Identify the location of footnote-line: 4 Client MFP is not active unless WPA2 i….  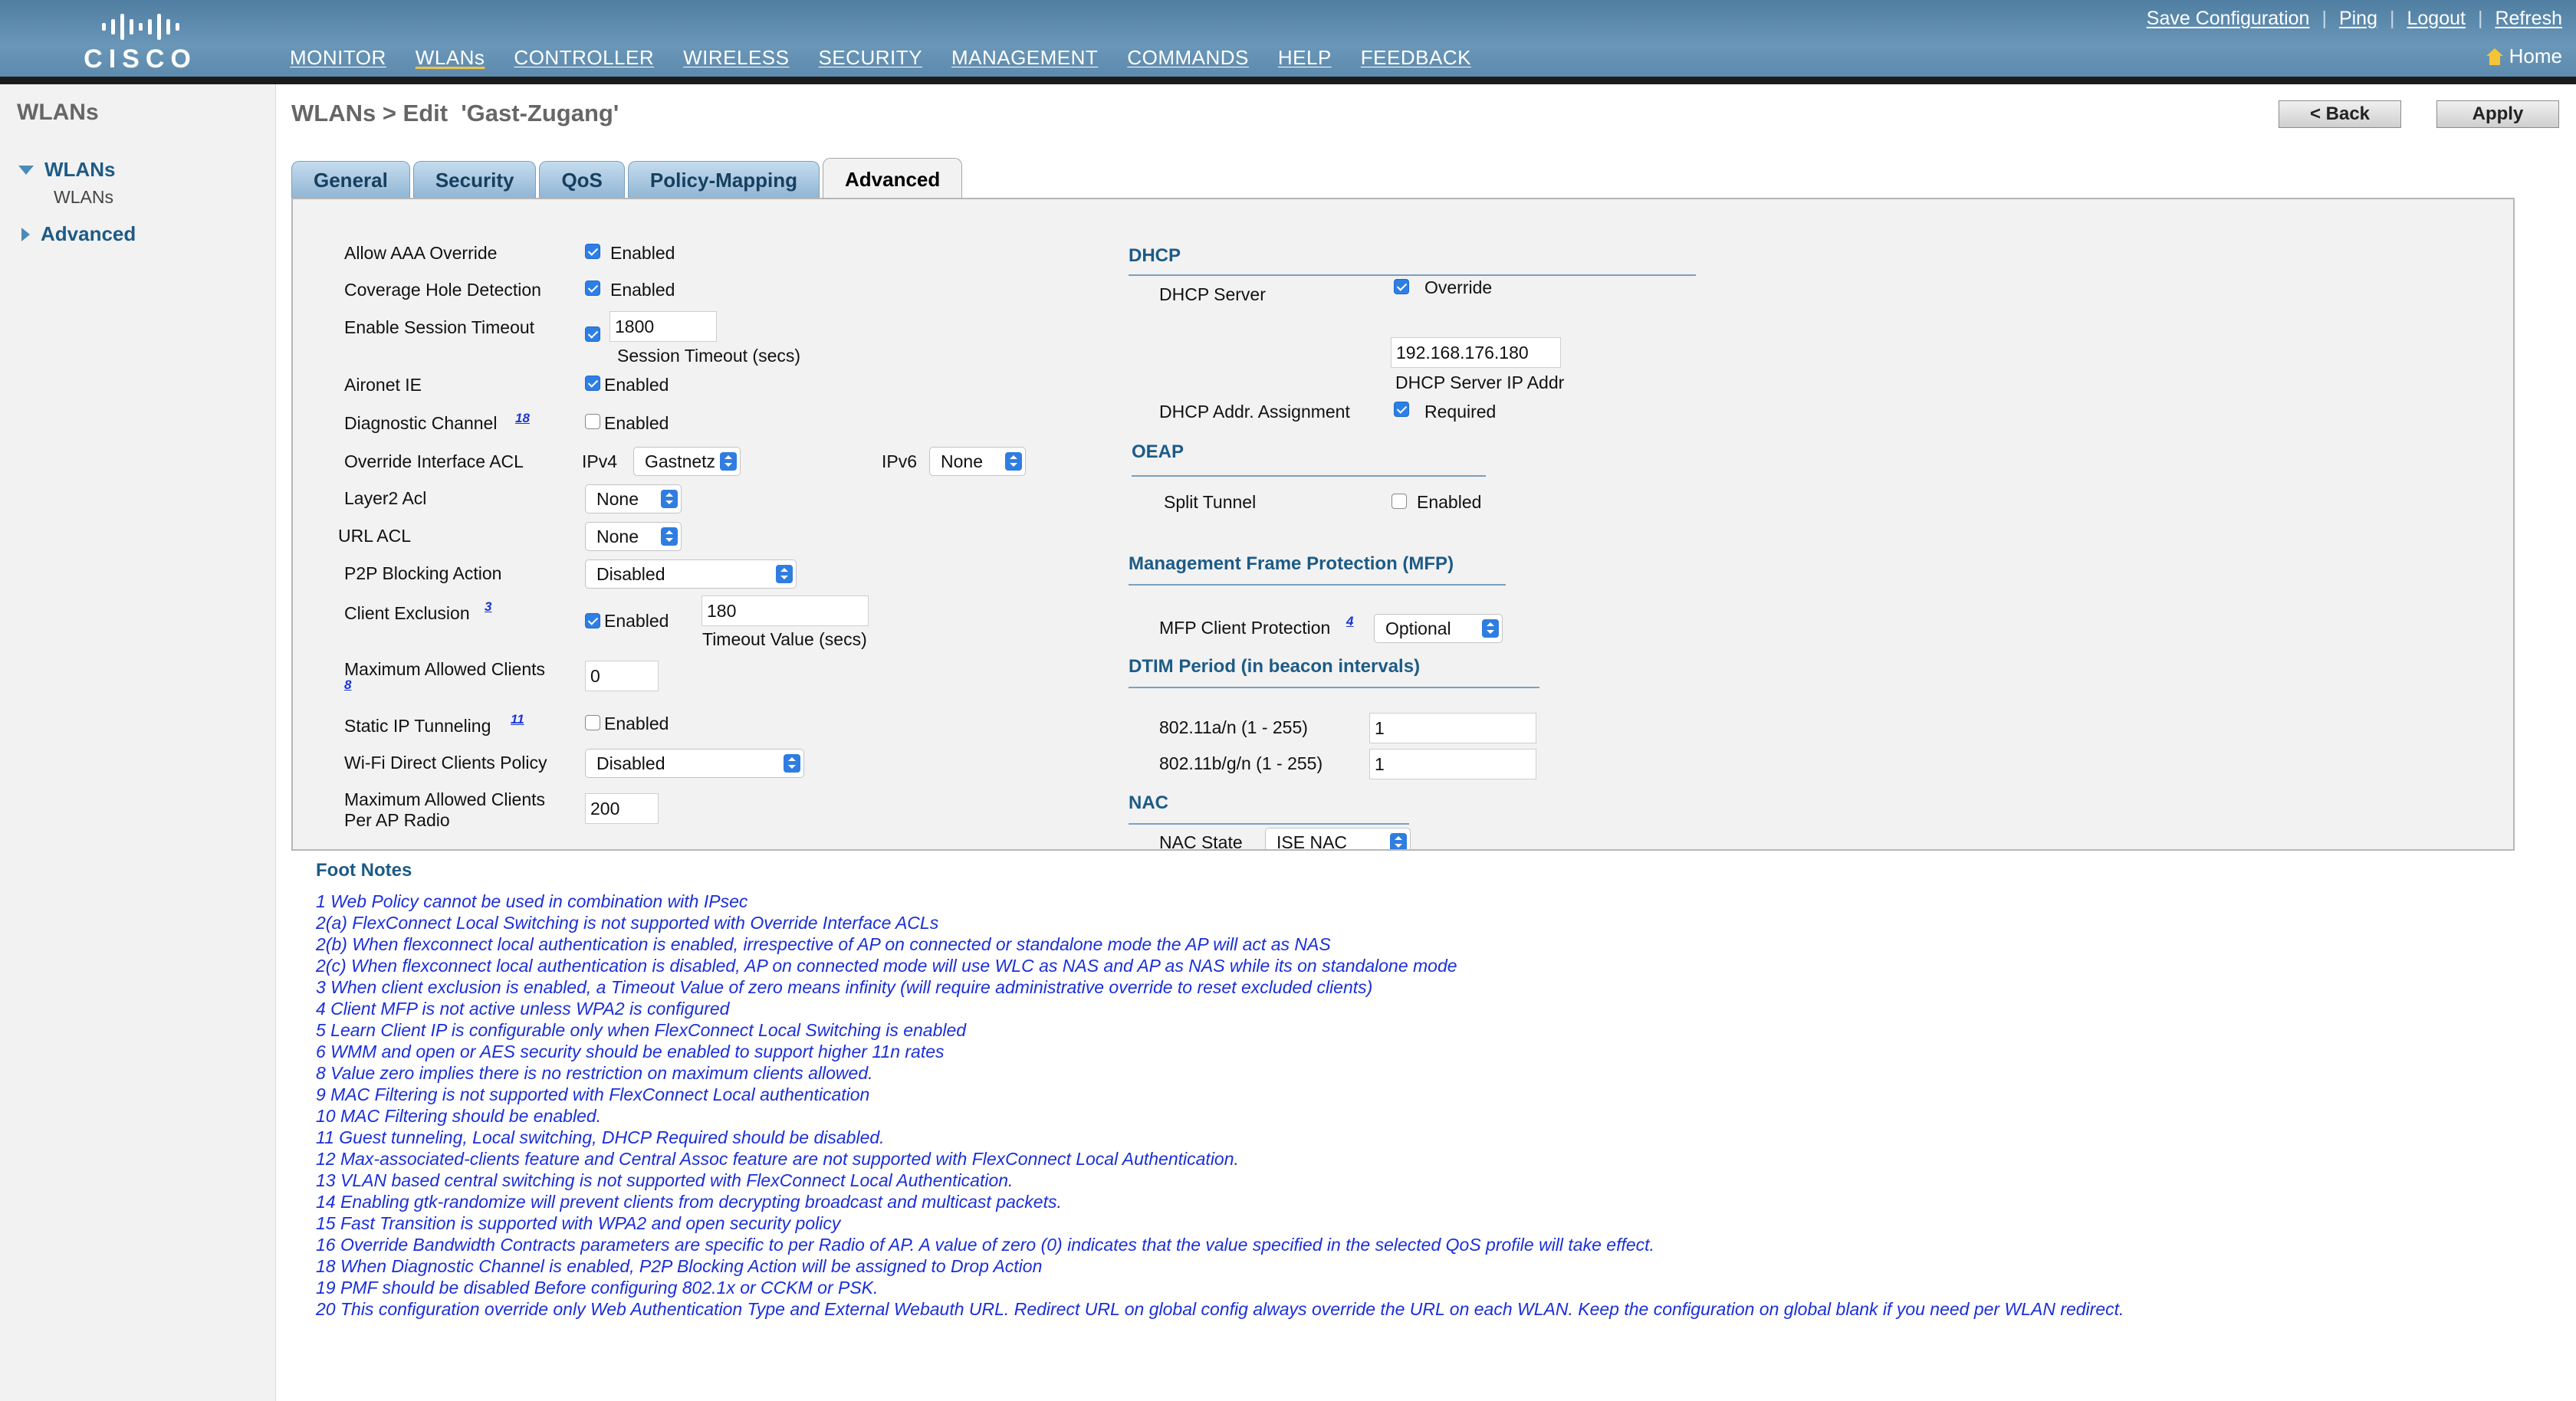
(523, 1009).